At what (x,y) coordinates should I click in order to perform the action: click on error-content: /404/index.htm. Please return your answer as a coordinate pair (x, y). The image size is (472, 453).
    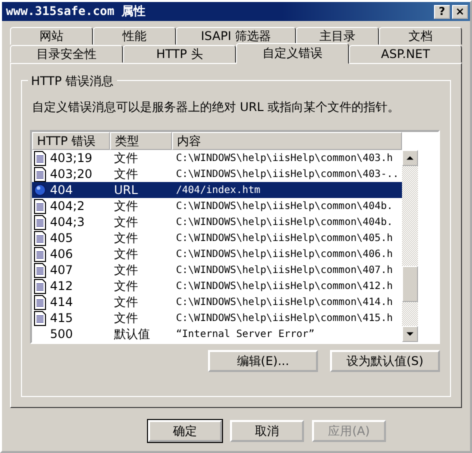
    Looking at the image, I should click on (218, 190).